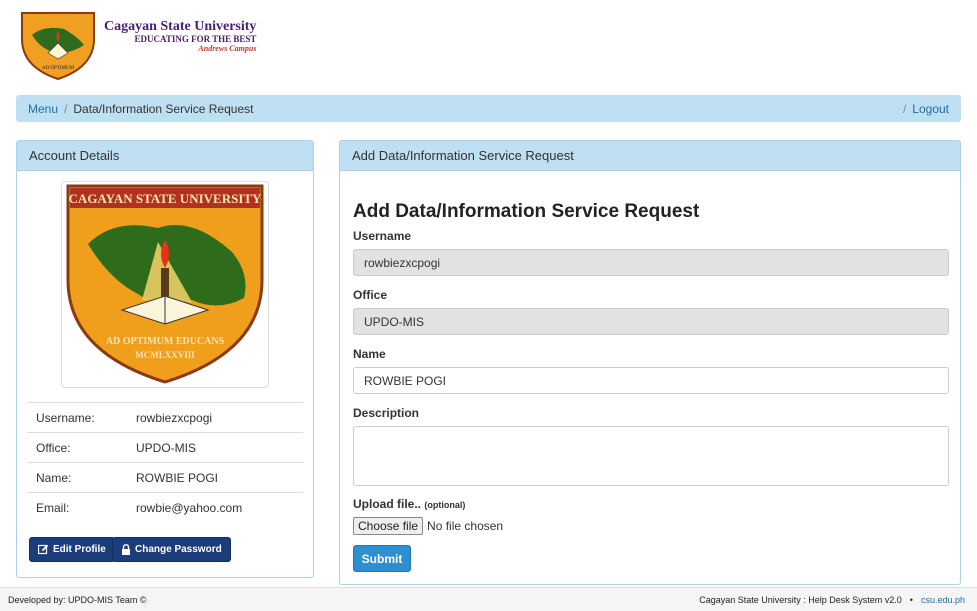 The width and height of the screenshot is (977, 611). Describe the element at coordinates (178, 549) in the screenshot. I see `change-password-label: Change Password` at that location.